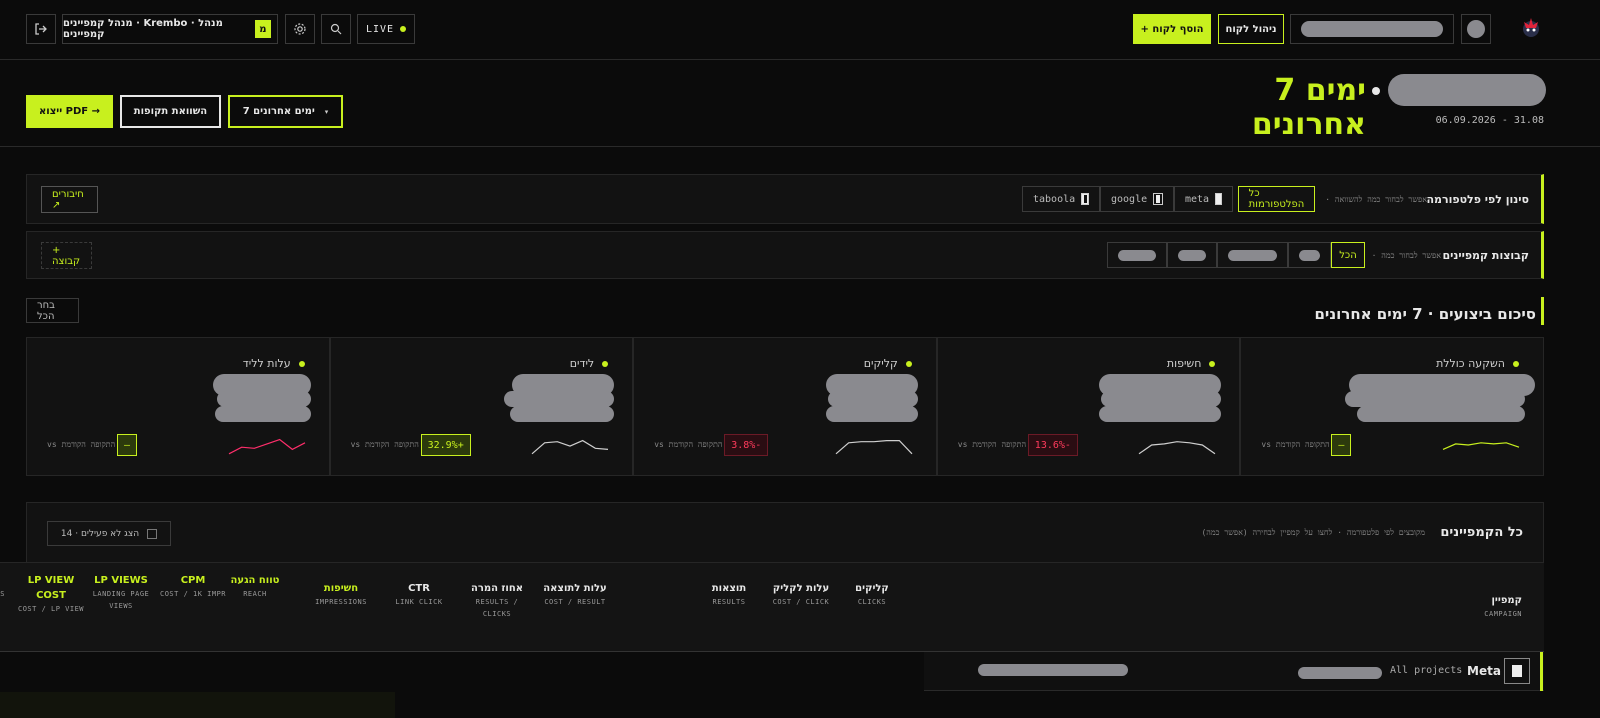  What do you see at coordinates (66, 255) in the screenshot?
I see `add-group-button: + קבוצה` at bounding box center [66, 255].